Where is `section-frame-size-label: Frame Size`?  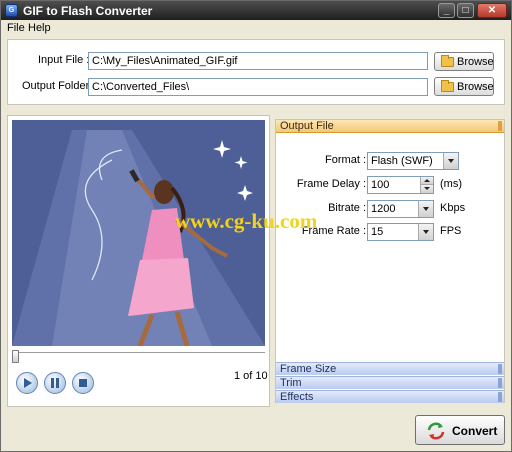
section-frame-size-label: Frame Size is located at coordinates (308, 369).